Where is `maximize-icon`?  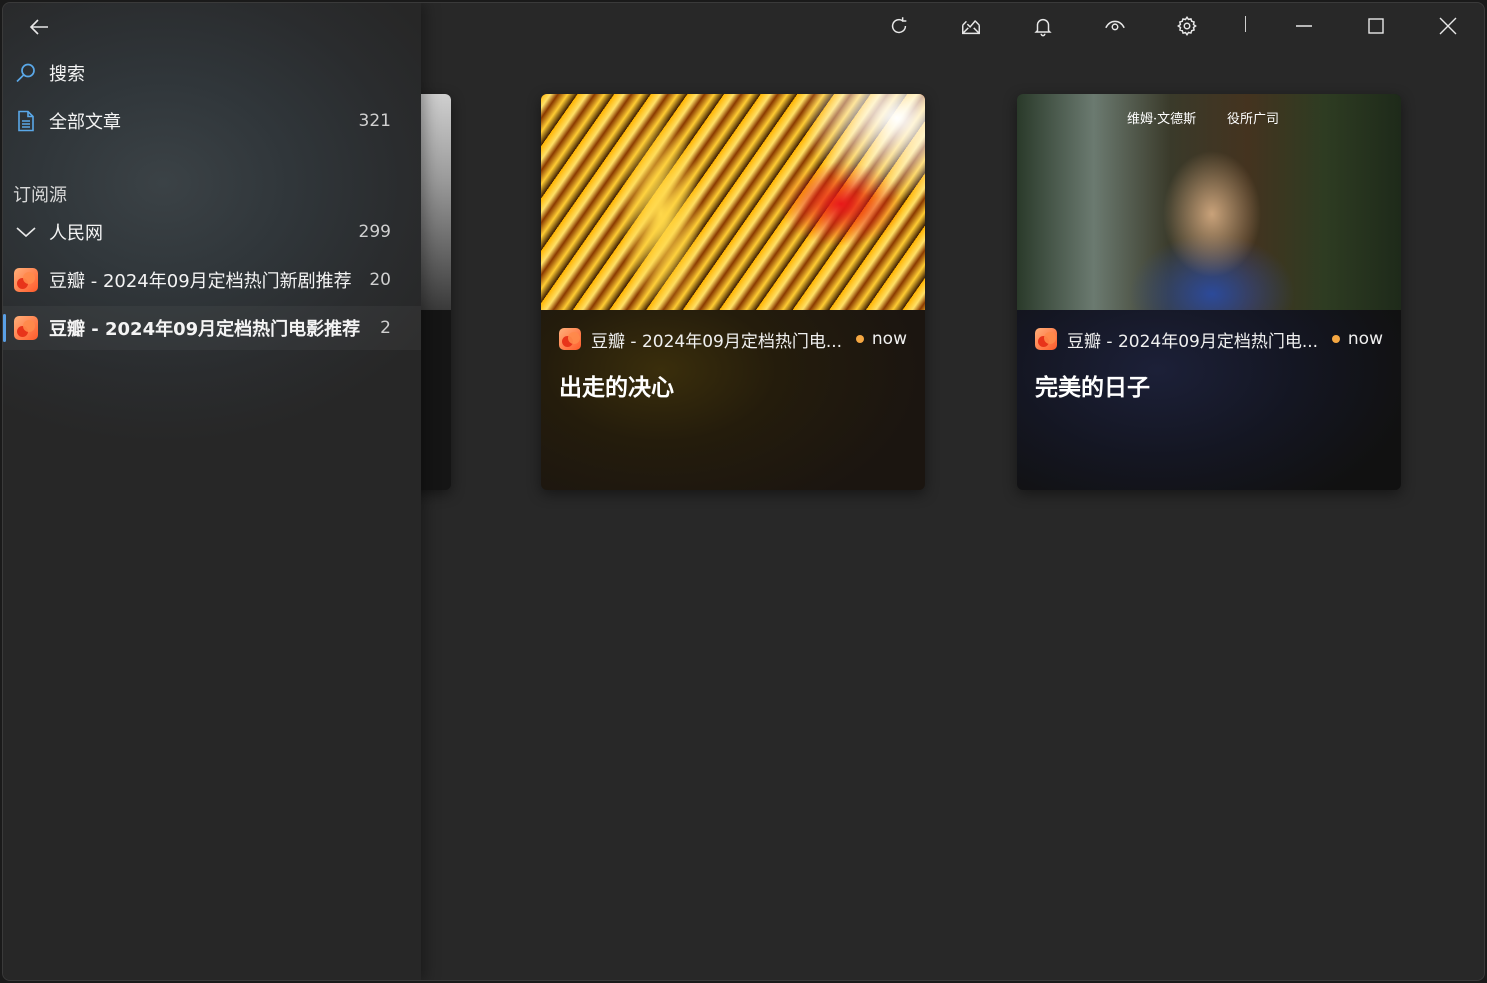
maximize-icon is located at coordinates (1376, 26).